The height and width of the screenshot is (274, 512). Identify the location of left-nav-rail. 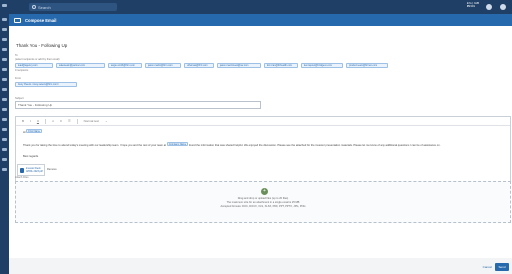
(4, 137).